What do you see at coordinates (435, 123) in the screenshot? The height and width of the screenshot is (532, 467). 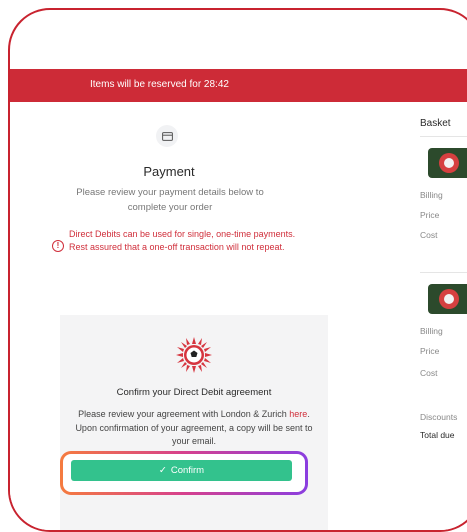 I see `basket-title: Basket` at bounding box center [435, 123].